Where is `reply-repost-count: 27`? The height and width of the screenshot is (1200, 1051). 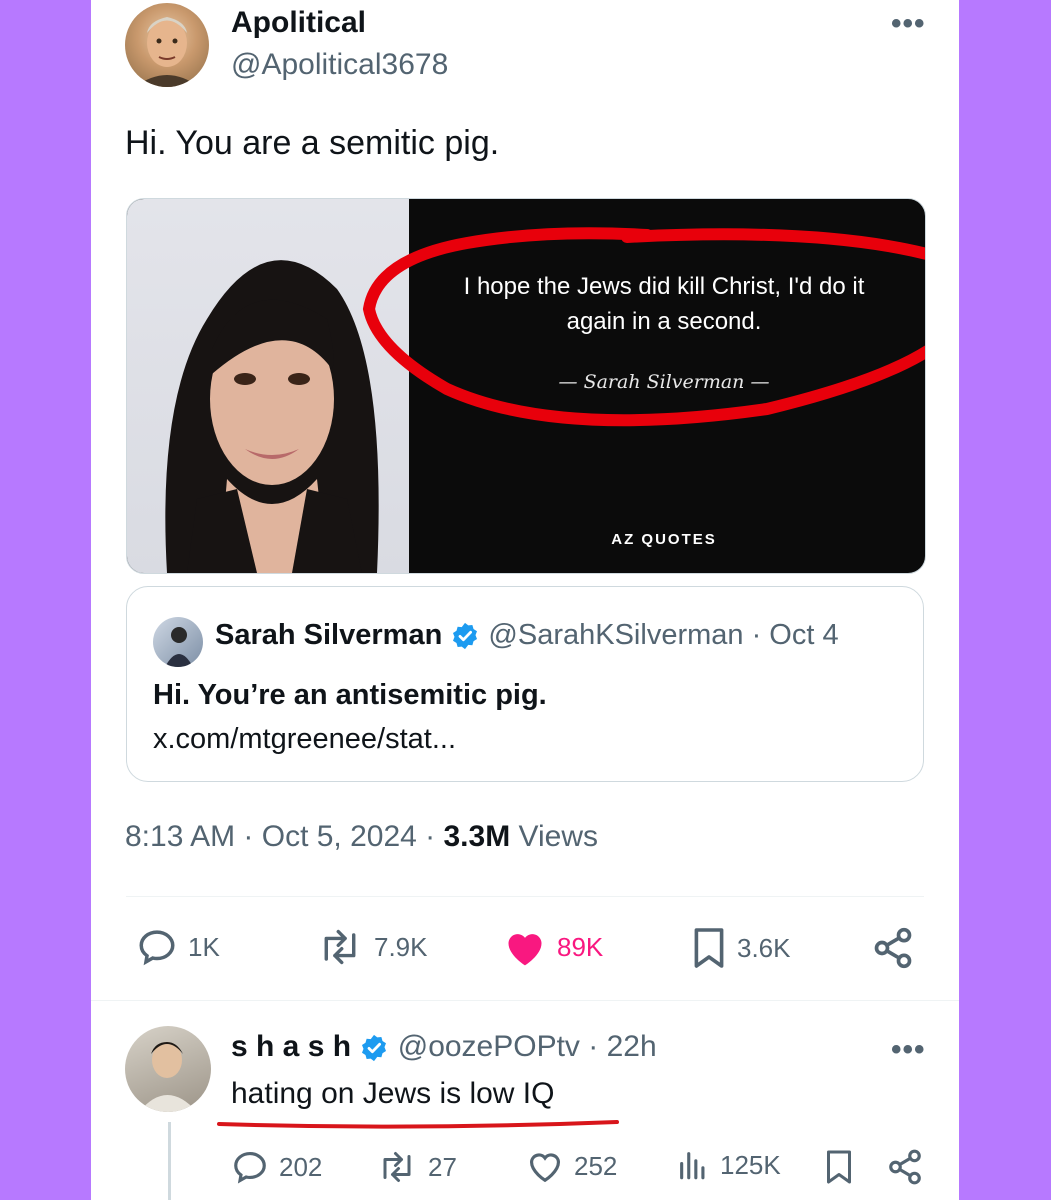
reply-repost-count: 27 is located at coordinates (442, 1166).